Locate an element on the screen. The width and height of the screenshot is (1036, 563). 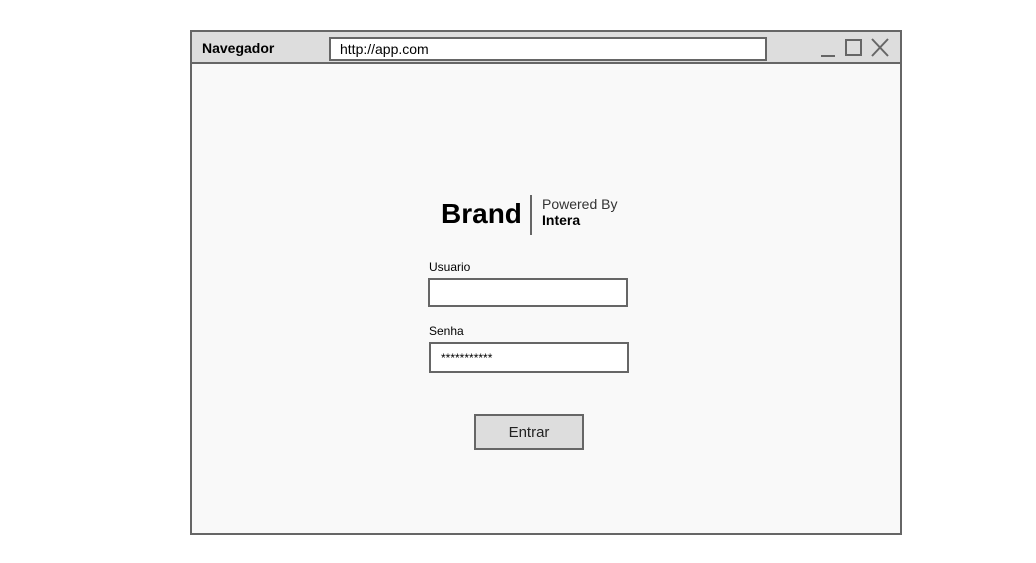
maximize-icon is located at coordinates (854, 48).